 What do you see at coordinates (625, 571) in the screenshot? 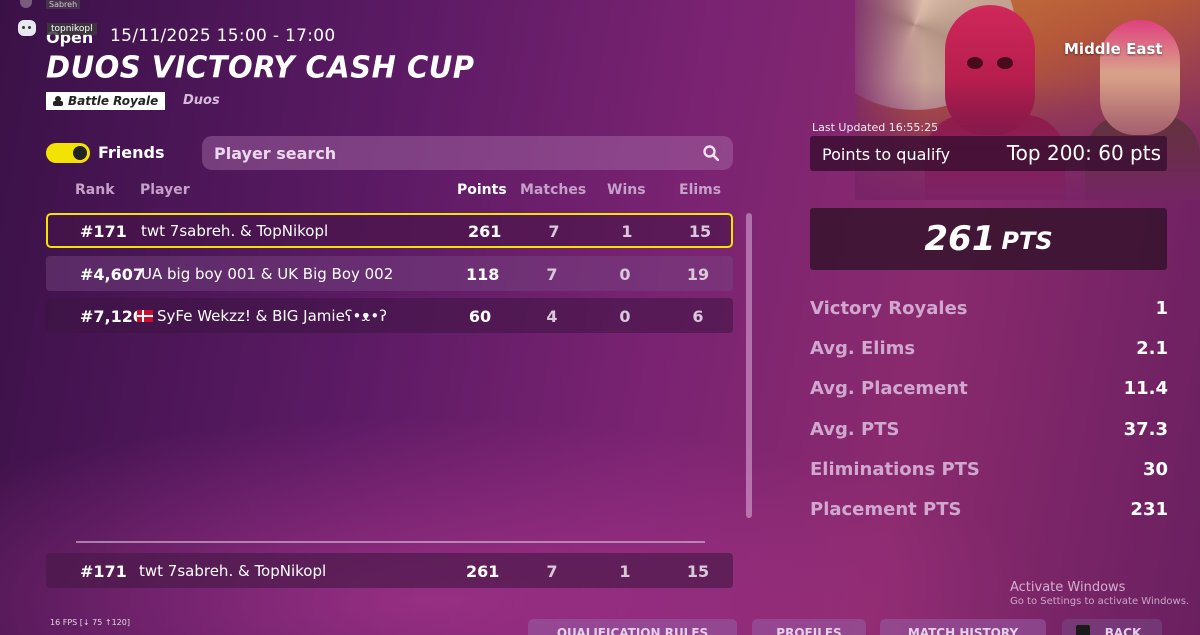
I see `my-row-wins: 1` at bounding box center [625, 571].